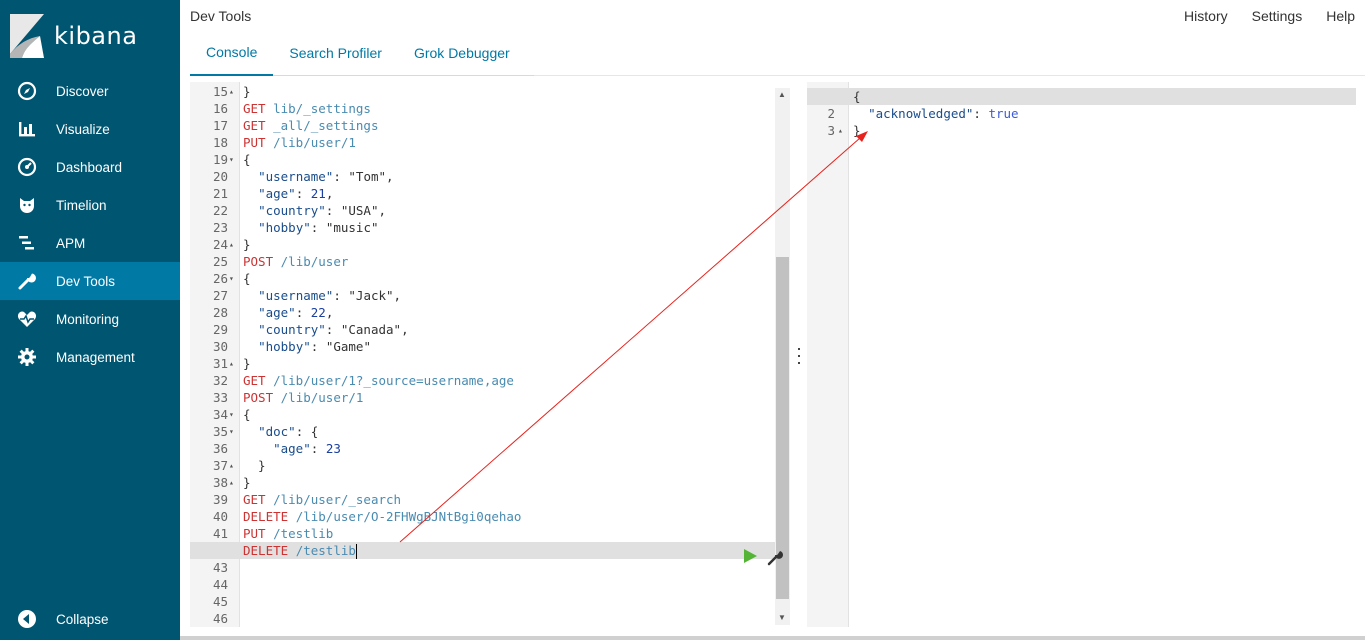 The height and width of the screenshot is (640, 1365). What do you see at coordinates (27, 357) in the screenshot?
I see `gear-icon` at bounding box center [27, 357].